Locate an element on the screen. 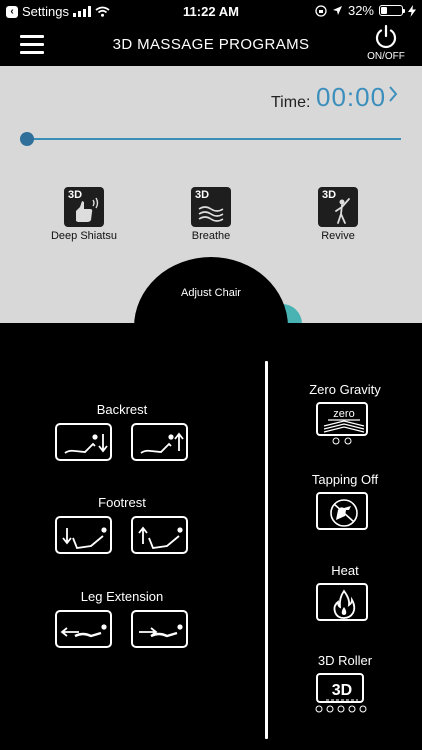 The width and height of the screenshot is (422, 750). time-value: 00:00 is located at coordinates (351, 97).